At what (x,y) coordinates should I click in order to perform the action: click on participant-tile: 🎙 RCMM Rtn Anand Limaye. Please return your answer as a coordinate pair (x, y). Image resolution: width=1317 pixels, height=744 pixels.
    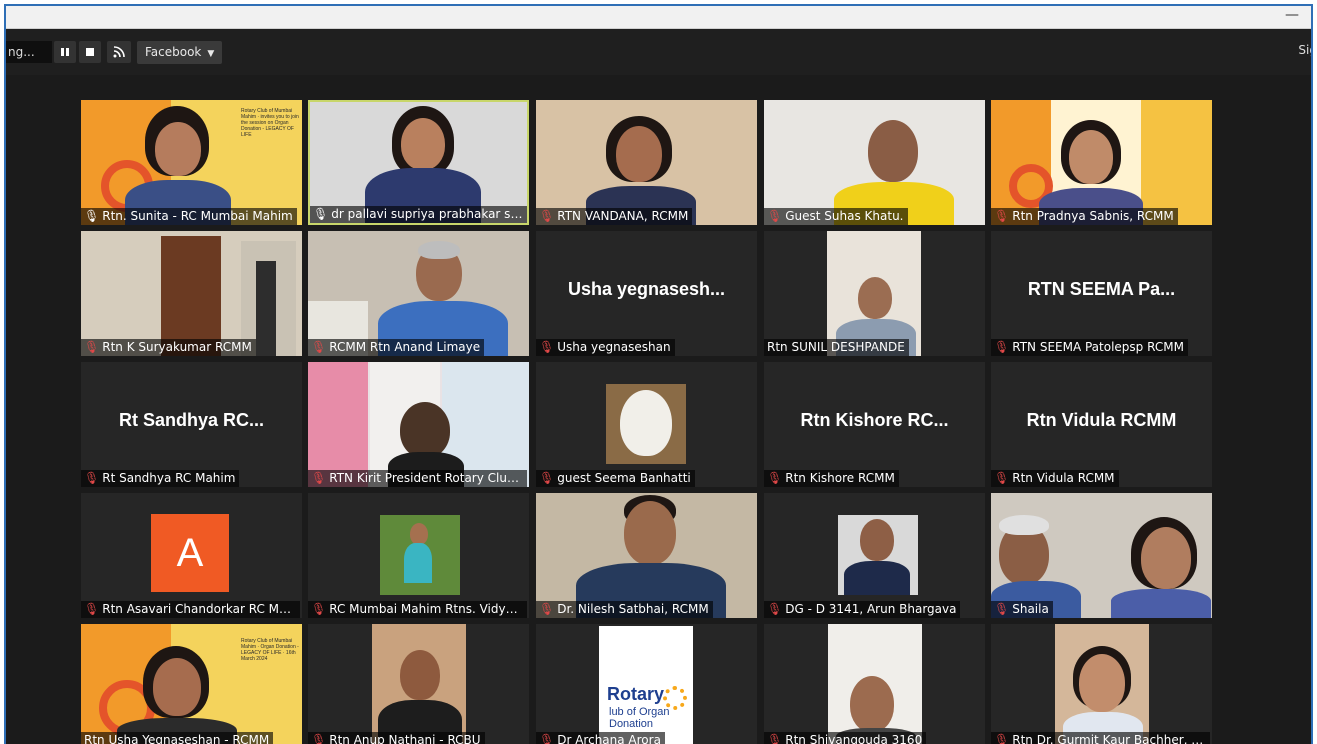
    Looking at the image, I should click on (418, 293).